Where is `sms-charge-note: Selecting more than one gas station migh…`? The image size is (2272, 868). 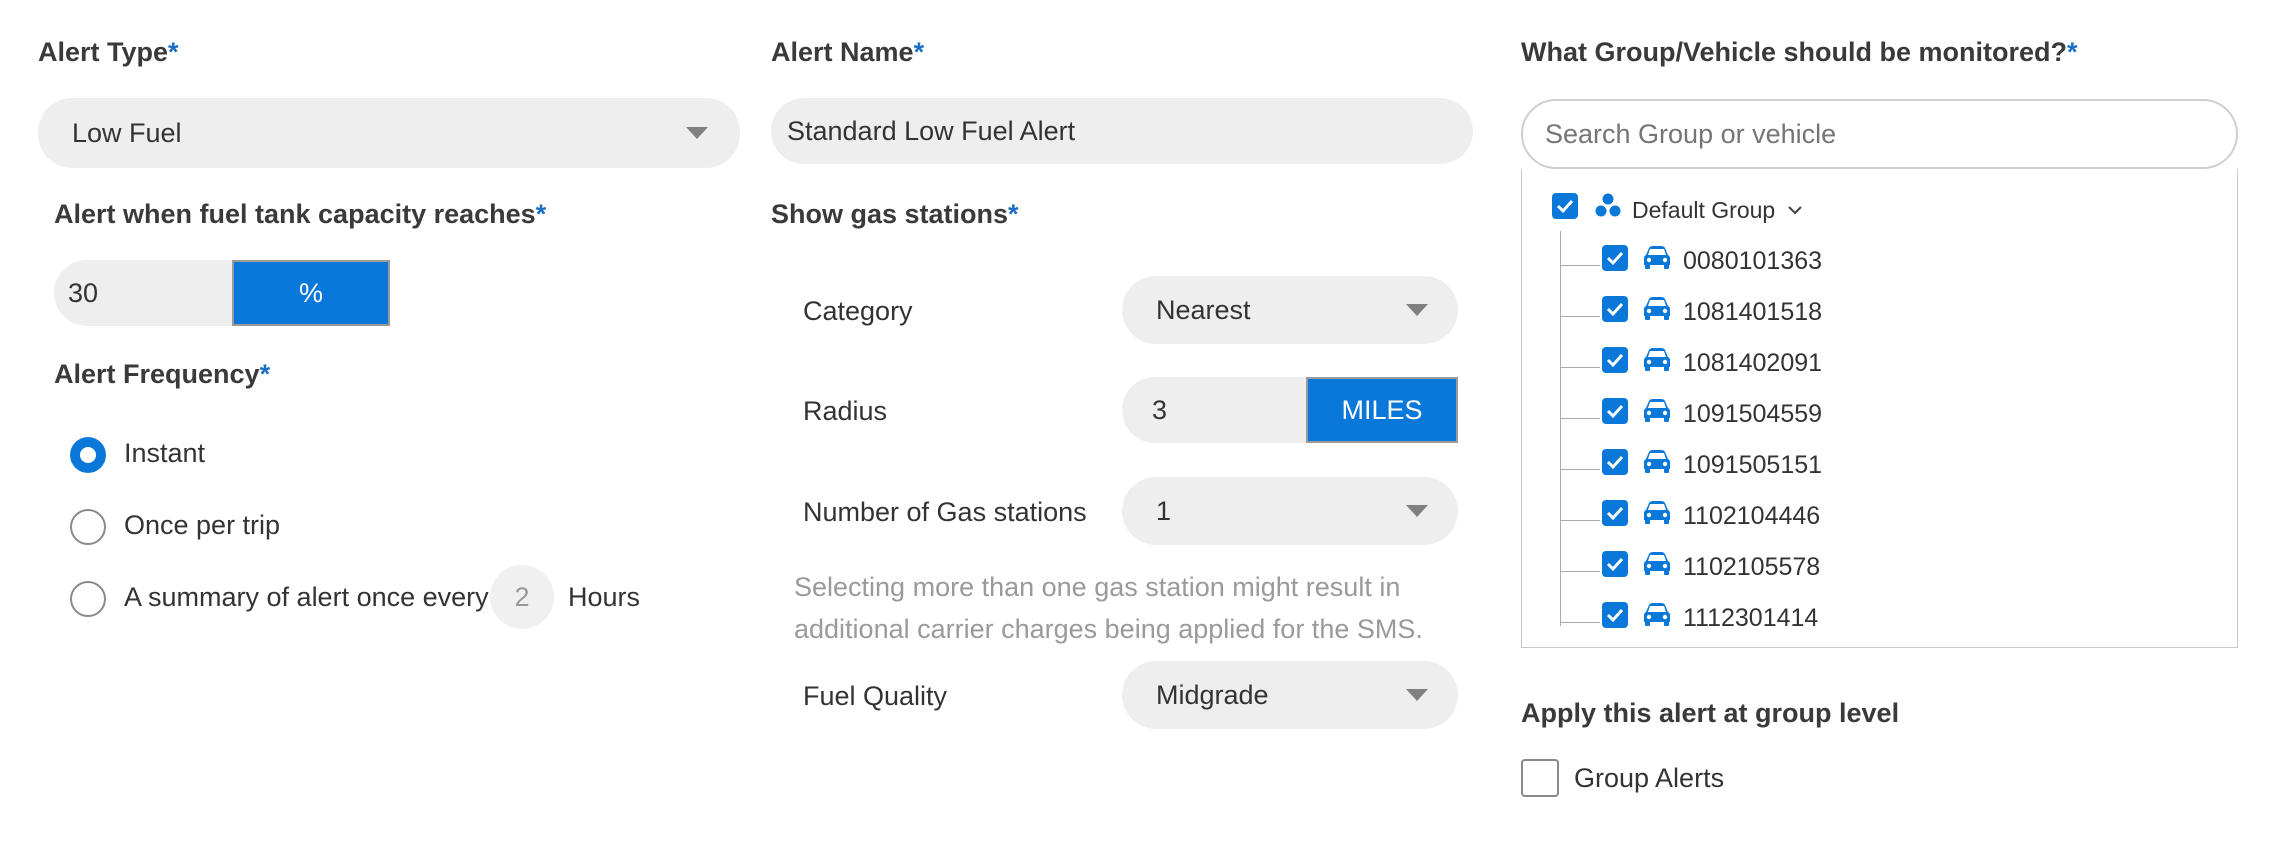
sms-charge-note: Selecting more than one gas station migh… is located at coordinates (1108, 608).